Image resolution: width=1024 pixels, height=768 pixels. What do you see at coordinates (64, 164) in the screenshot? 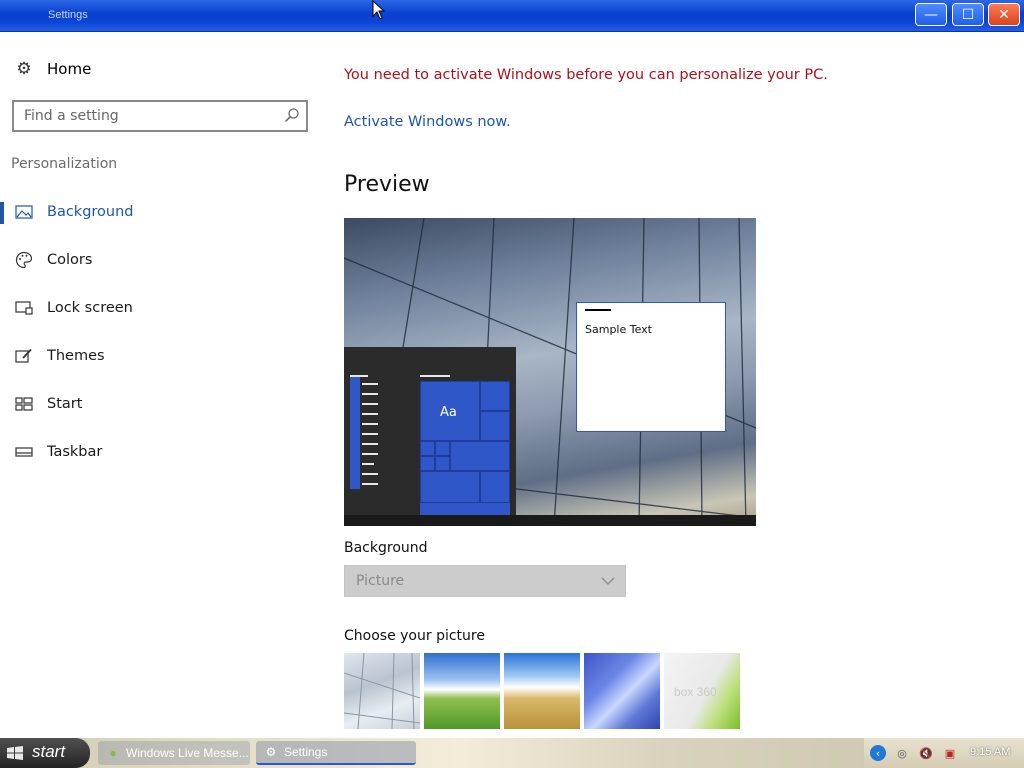
I see `section-label: Personalization` at bounding box center [64, 164].